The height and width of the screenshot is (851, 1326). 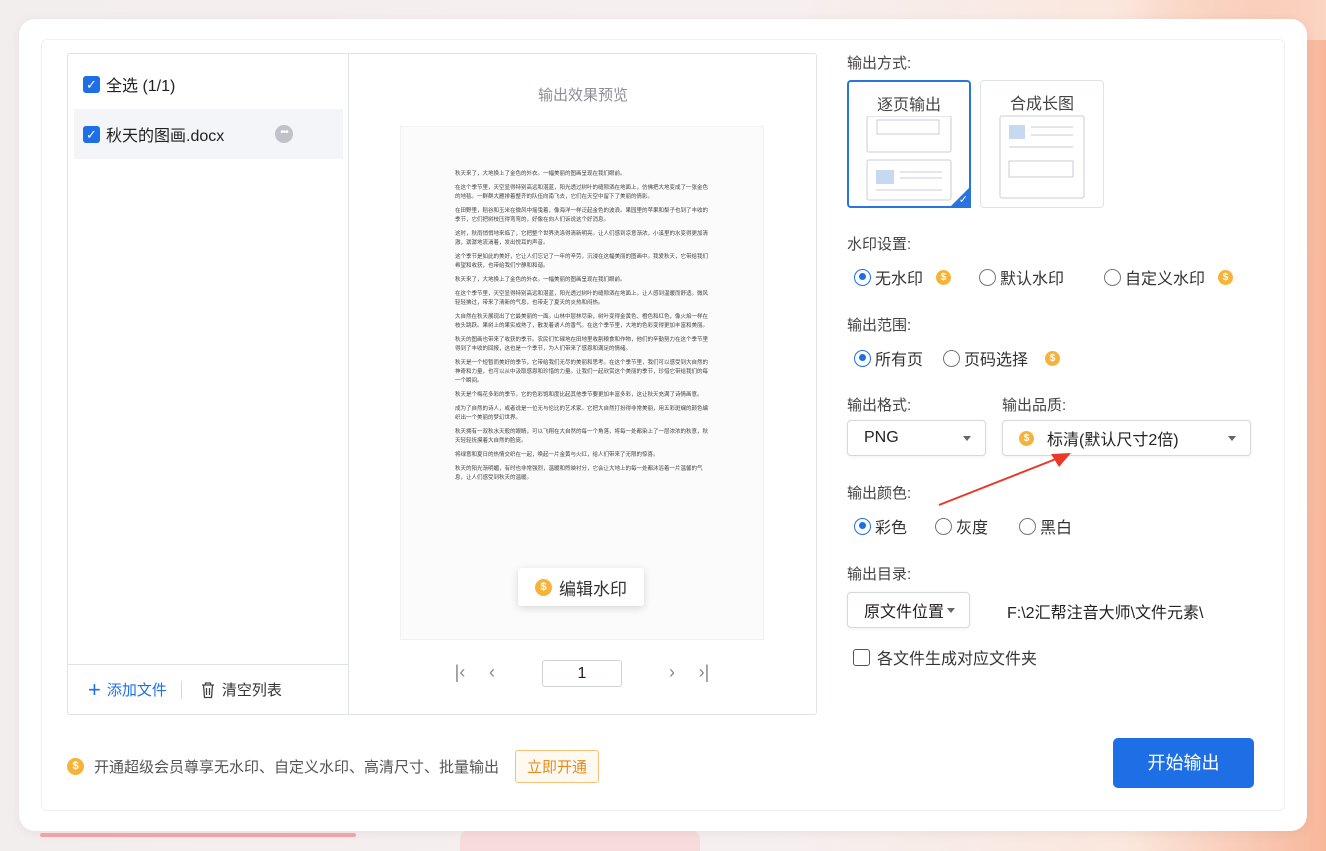 I want to click on format-value: PNG, so click(x=881, y=437).